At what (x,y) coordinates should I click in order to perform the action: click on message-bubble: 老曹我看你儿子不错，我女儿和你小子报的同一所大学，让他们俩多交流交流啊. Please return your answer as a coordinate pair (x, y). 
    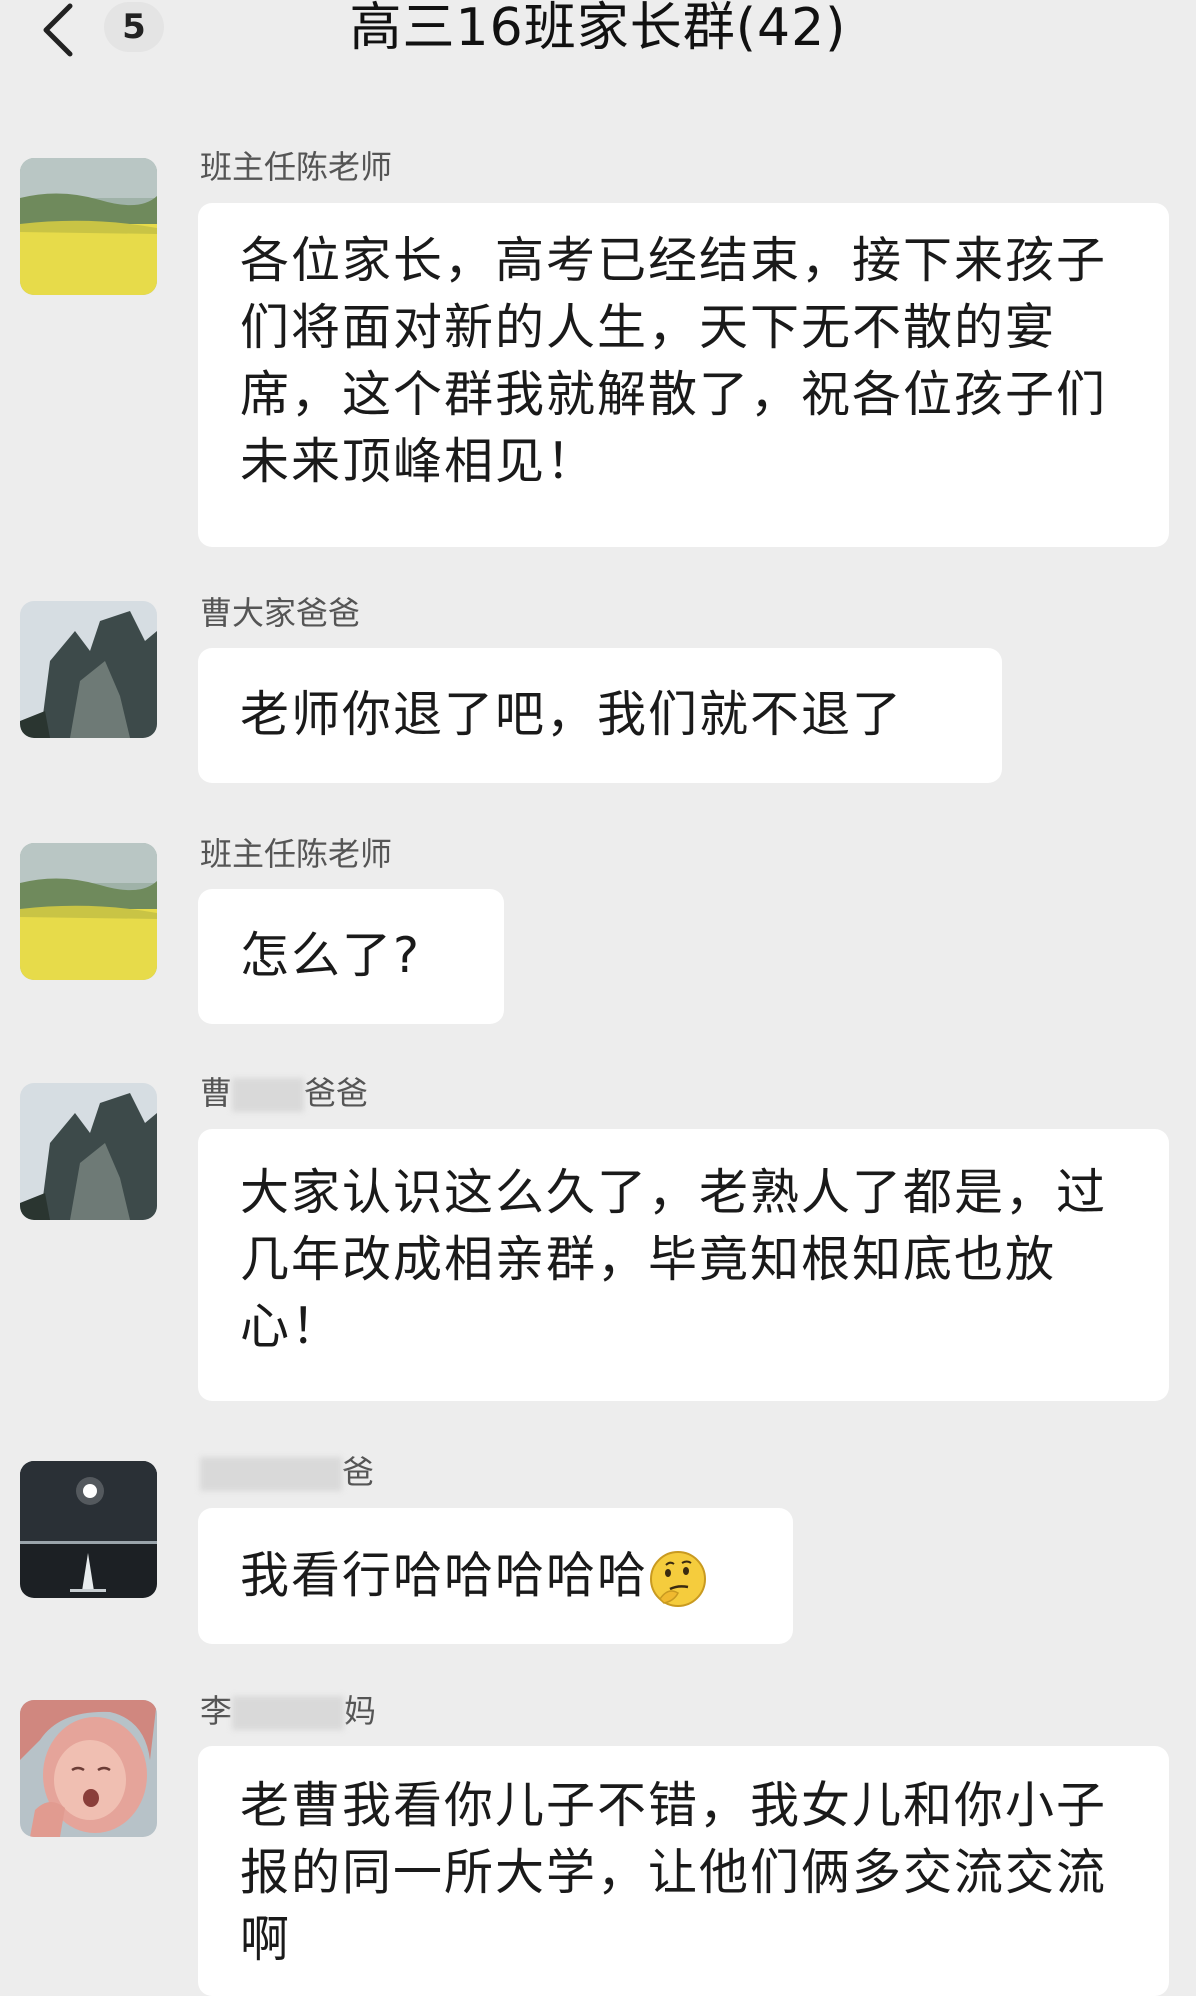
    Looking at the image, I should click on (683, 1871).